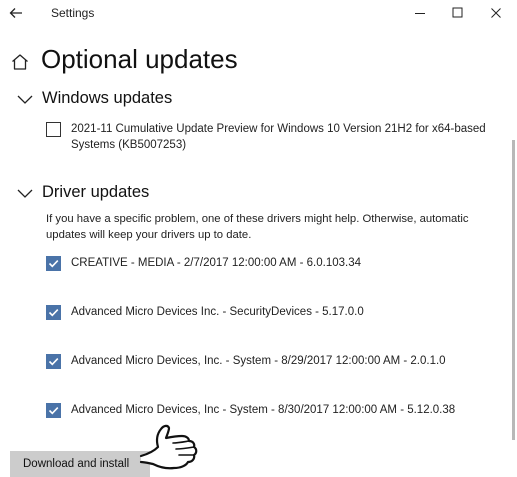  I want to click on back-button, so click(17, 13).